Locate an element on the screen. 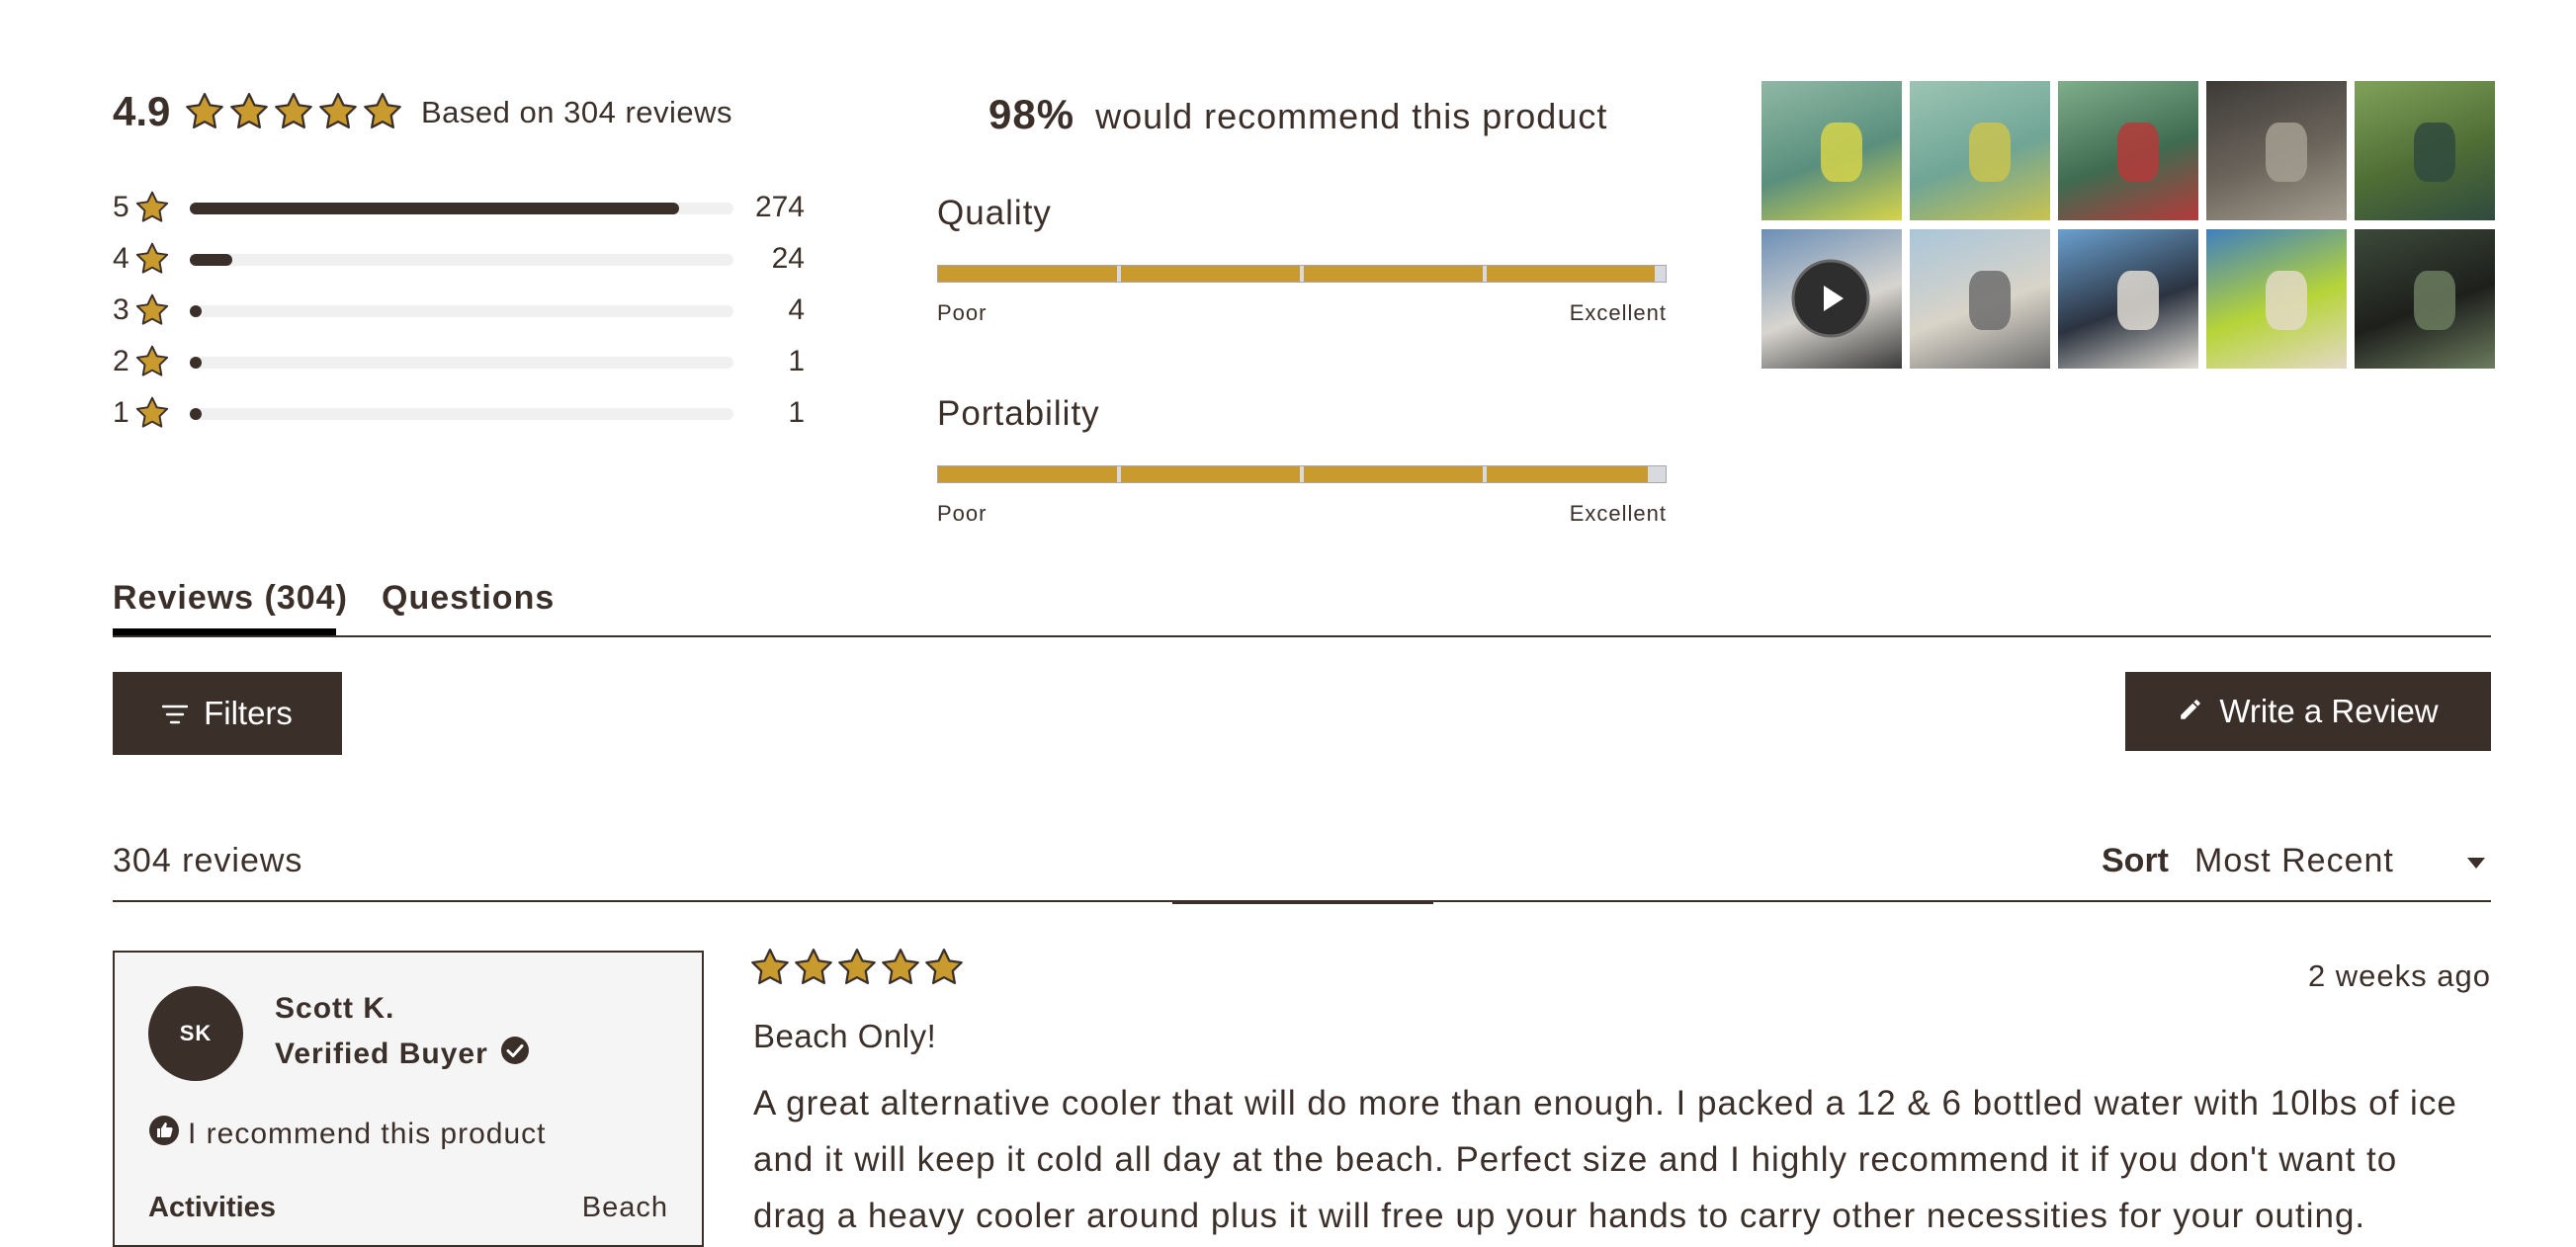  distribution-row: 21 is located at coordinates (459, 361).